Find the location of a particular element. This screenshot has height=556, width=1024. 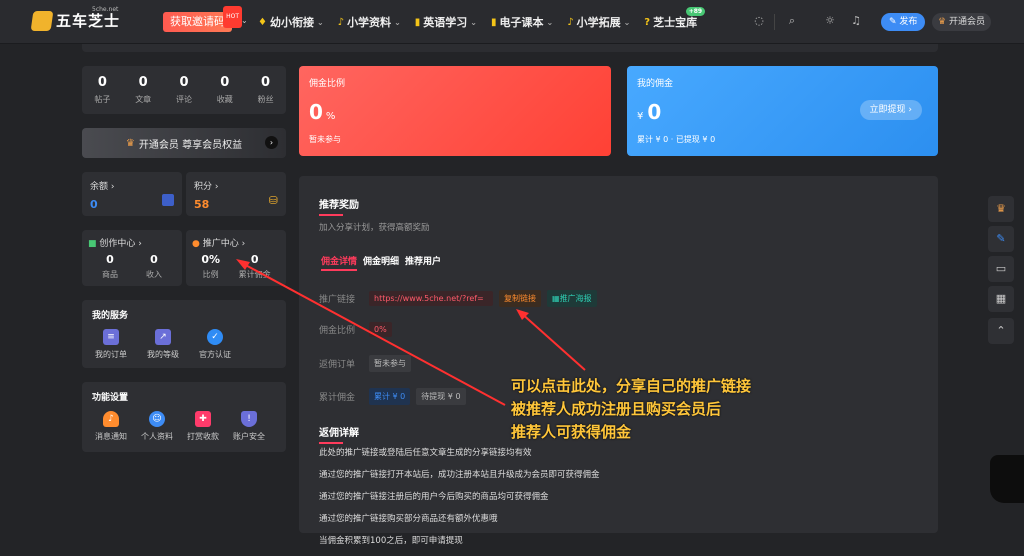

arrow-to-promo-center is located at coordinates (372, 333).